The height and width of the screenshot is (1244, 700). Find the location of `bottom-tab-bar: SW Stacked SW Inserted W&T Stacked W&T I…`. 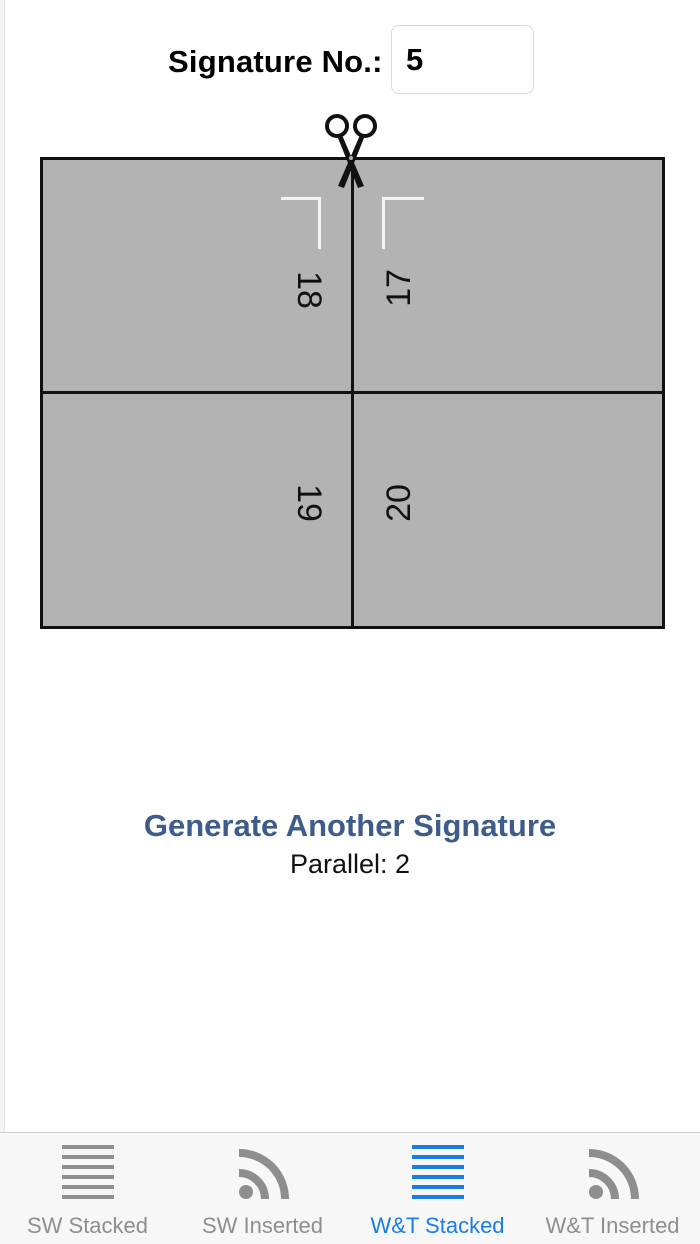

bottom-tab-bar: SW Stacked SW Inserted W&T Stacked W&T I… is located at coordinates (350, 1188).